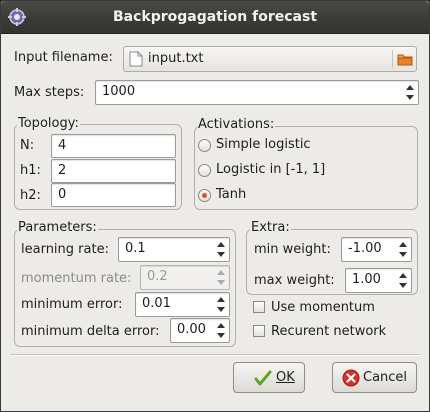  What do you see at coordinates (62, 145) in the screenshot?
I see `n-value: 4` at bounding box center [62, 145].